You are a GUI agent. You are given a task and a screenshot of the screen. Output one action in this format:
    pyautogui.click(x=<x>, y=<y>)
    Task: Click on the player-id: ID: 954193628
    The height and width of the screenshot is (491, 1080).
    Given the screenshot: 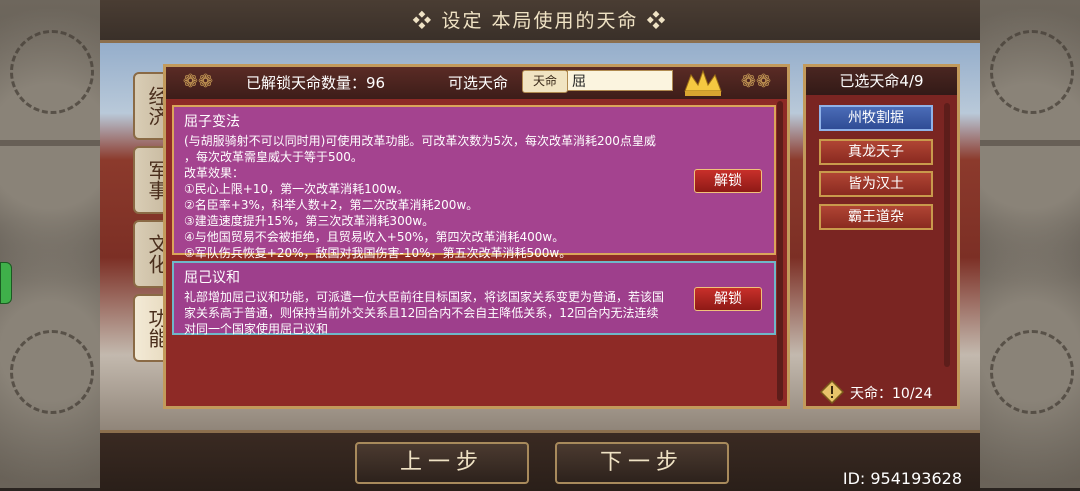 What is the action you would take?
    pyautogui.click(x=902, y=478)
    